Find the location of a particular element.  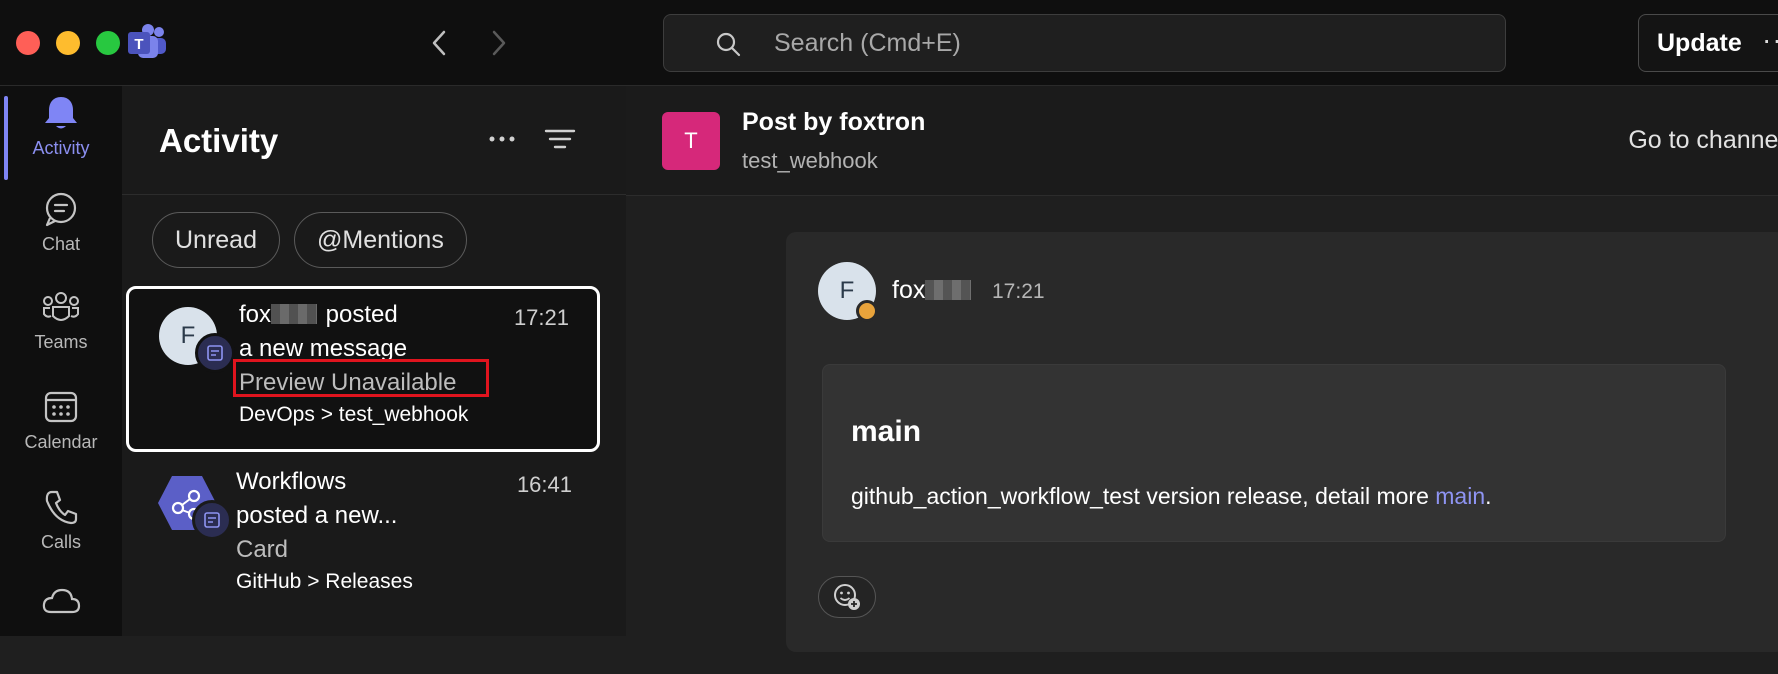

rail-label-chat: Chat is located at coordinates (61, 244).